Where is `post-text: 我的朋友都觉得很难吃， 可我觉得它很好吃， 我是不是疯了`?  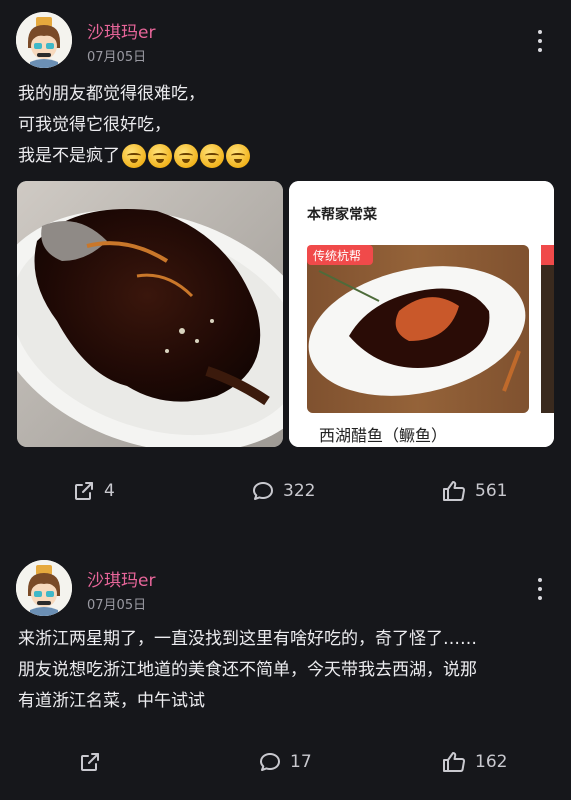 post-text: 我的朋友都觉得很难吃， 可我觉得它很好吃， 我是不是疯了 is located at coordinates (134, 125).